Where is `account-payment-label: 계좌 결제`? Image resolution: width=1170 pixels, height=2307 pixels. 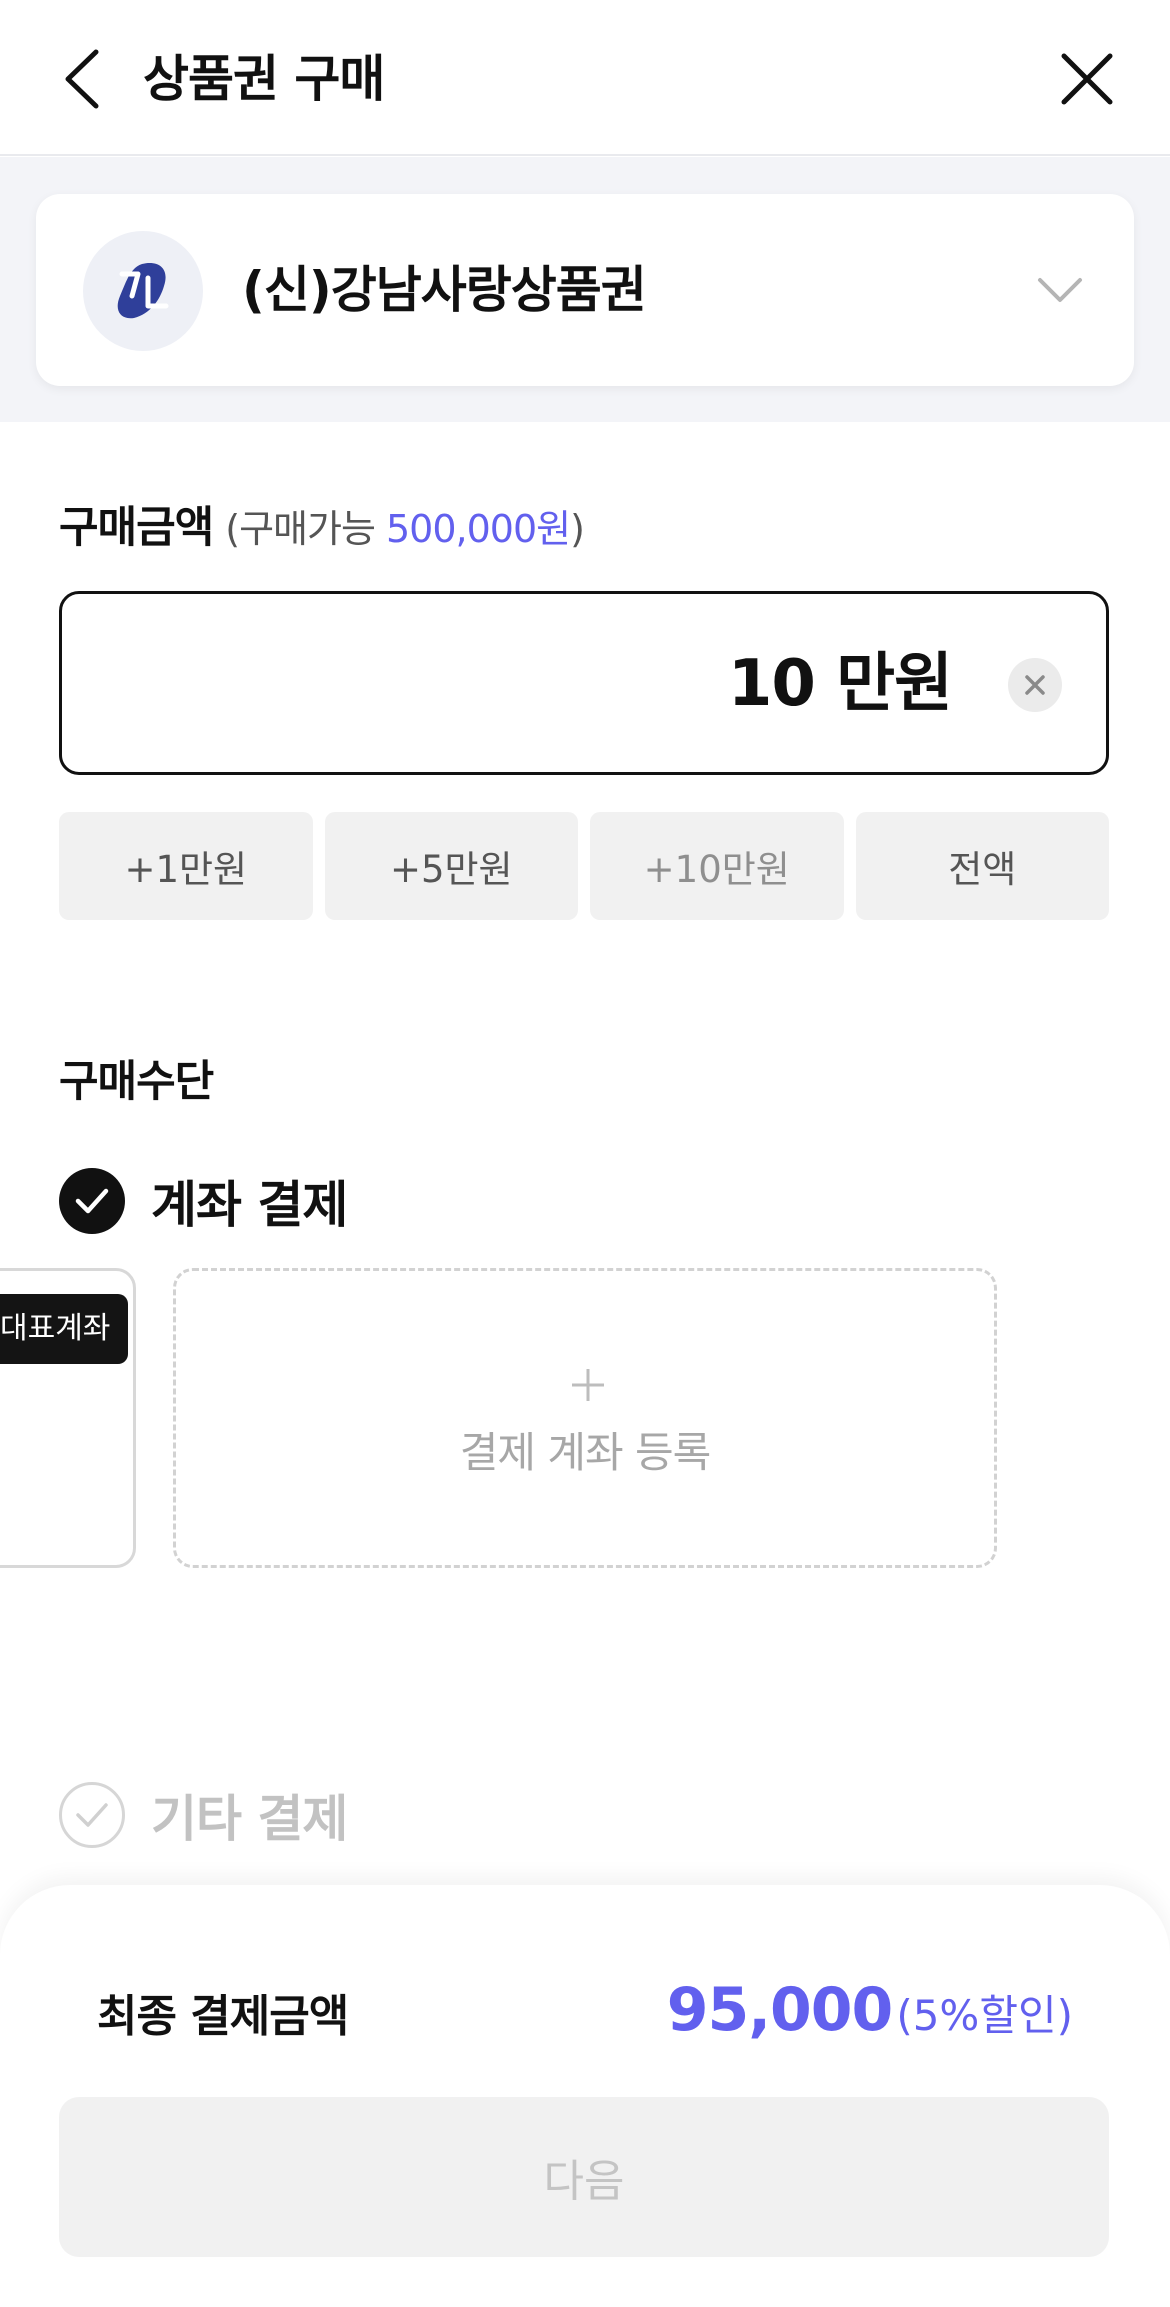
account-payment-label: 계좌 결제 is located at coordinates (249, 1205).